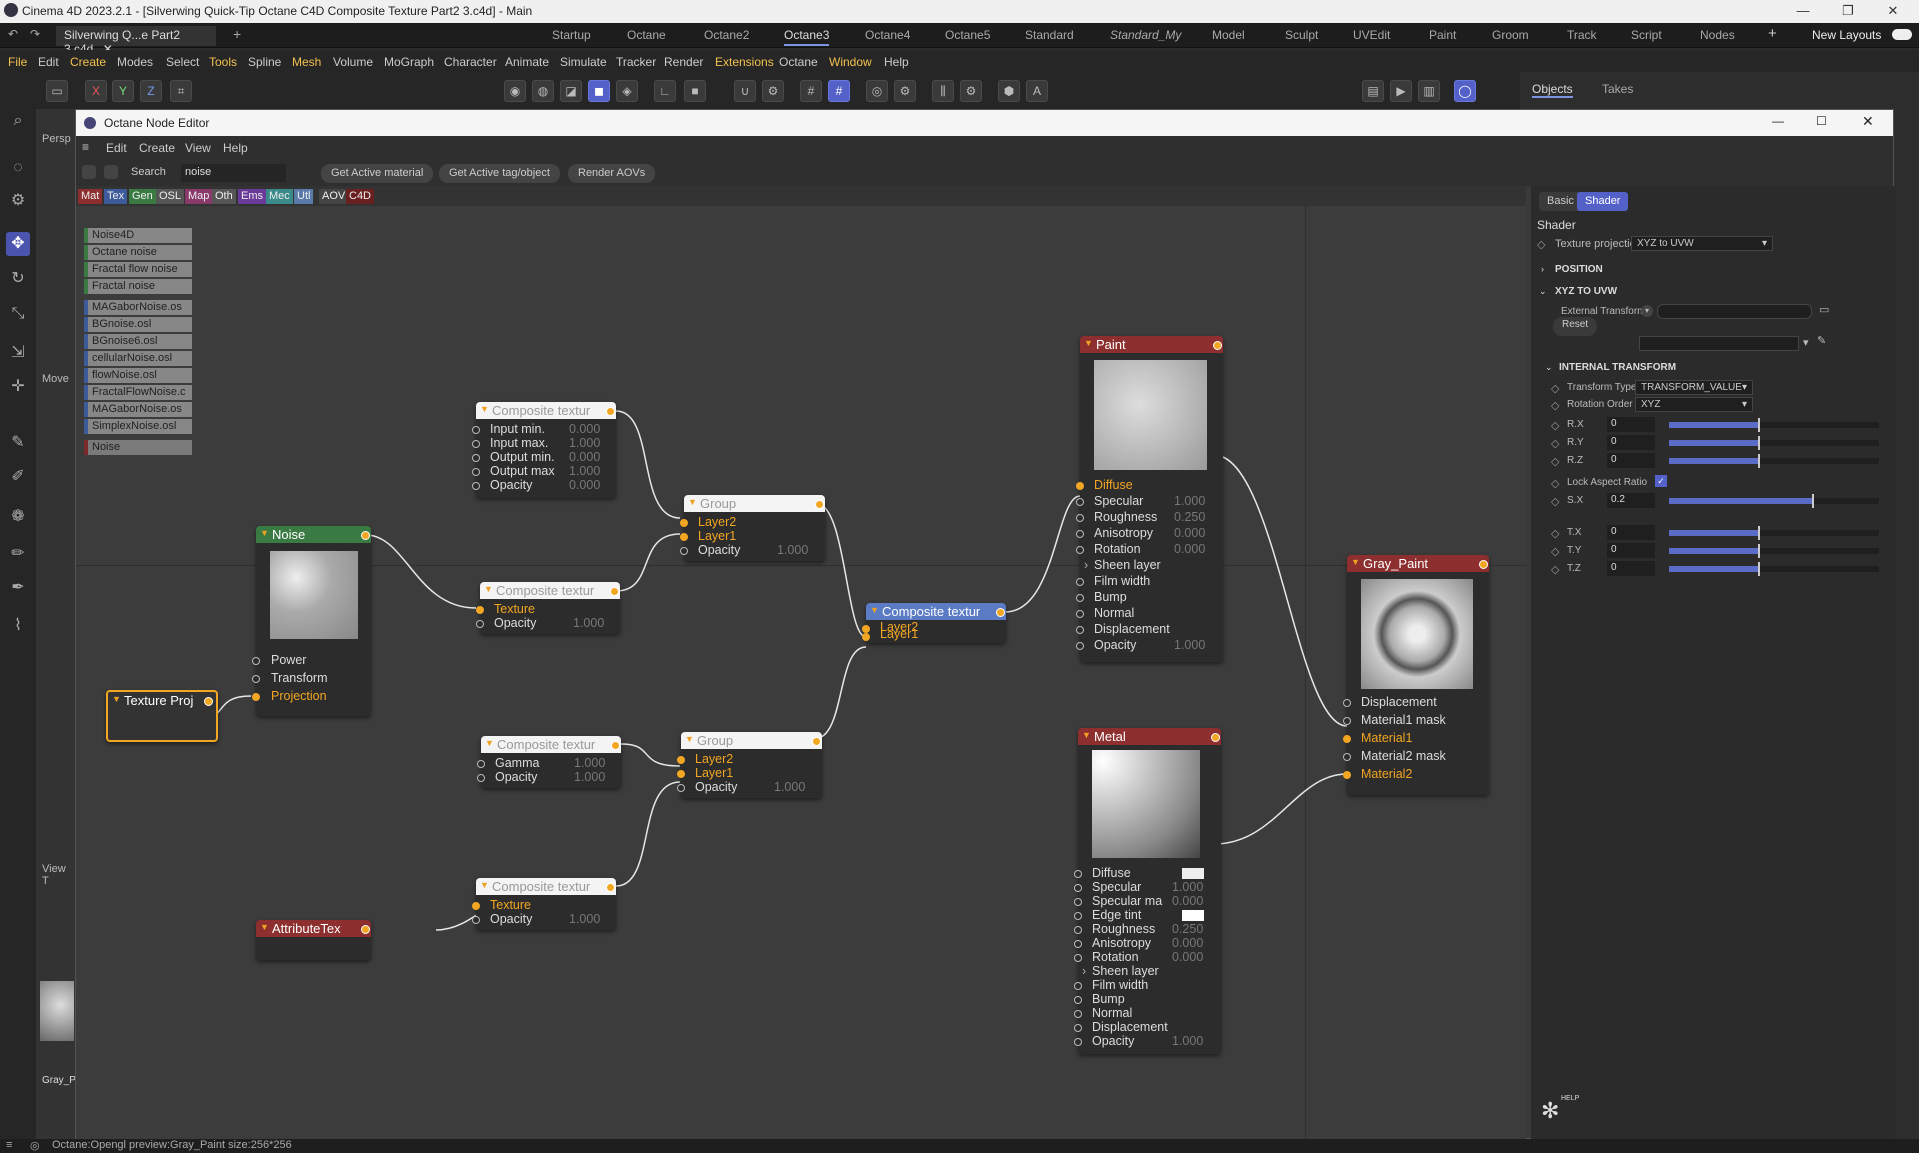 This screenshot has width=1919, height=1153. I want to click on layout-tab: Standard_My, so click(1145, 35).